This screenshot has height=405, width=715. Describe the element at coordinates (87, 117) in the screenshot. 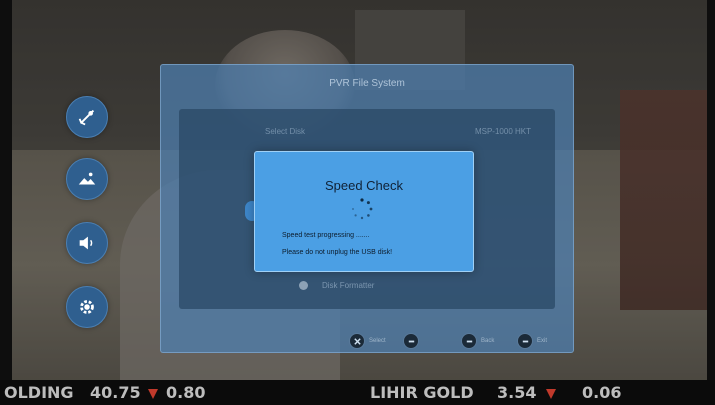

I see `satellite-dish-icon` at that location.